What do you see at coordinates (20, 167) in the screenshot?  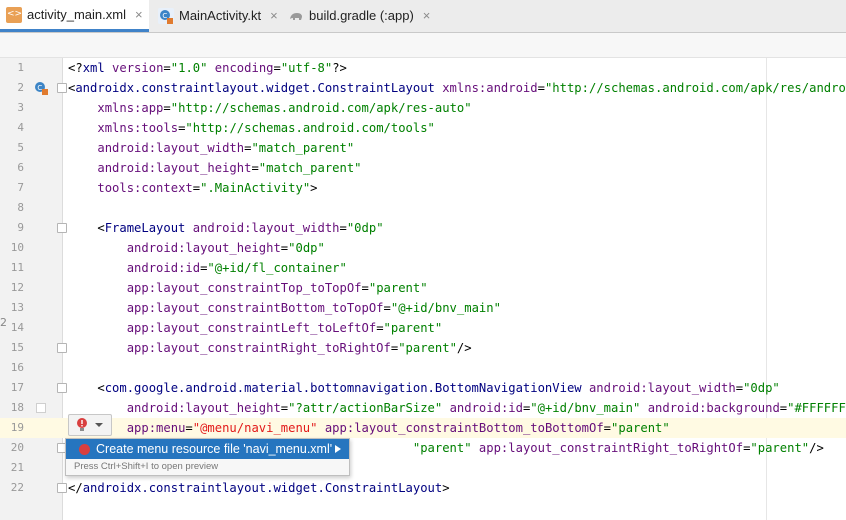 I see `line-number: 6` at bounding box center [20, 167].